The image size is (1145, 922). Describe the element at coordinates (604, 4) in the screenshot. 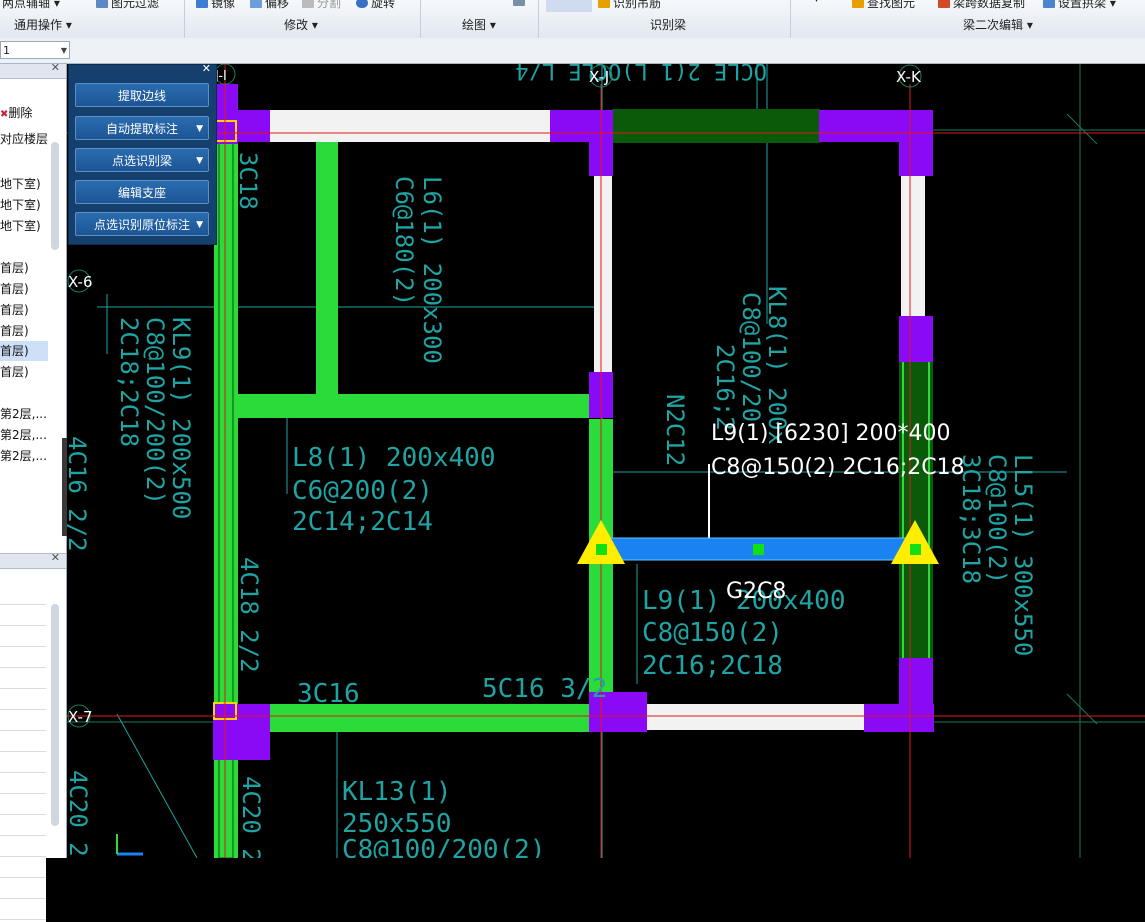

I see `hanger-icon` at that location.